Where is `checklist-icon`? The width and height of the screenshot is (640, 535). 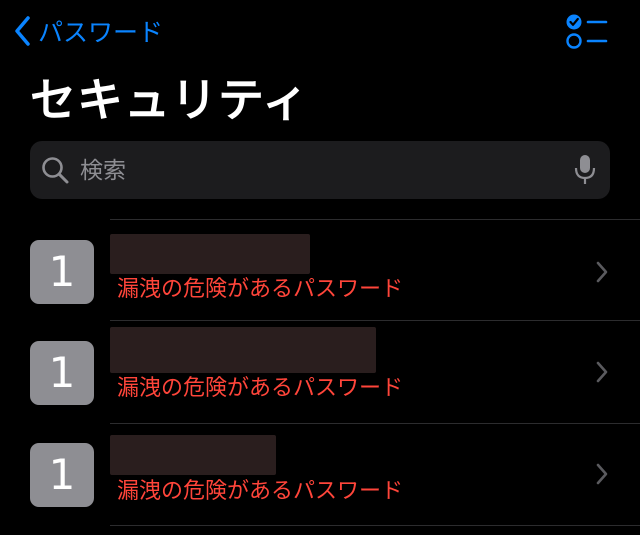
checklist-icon is located at coordinates (586, 36).